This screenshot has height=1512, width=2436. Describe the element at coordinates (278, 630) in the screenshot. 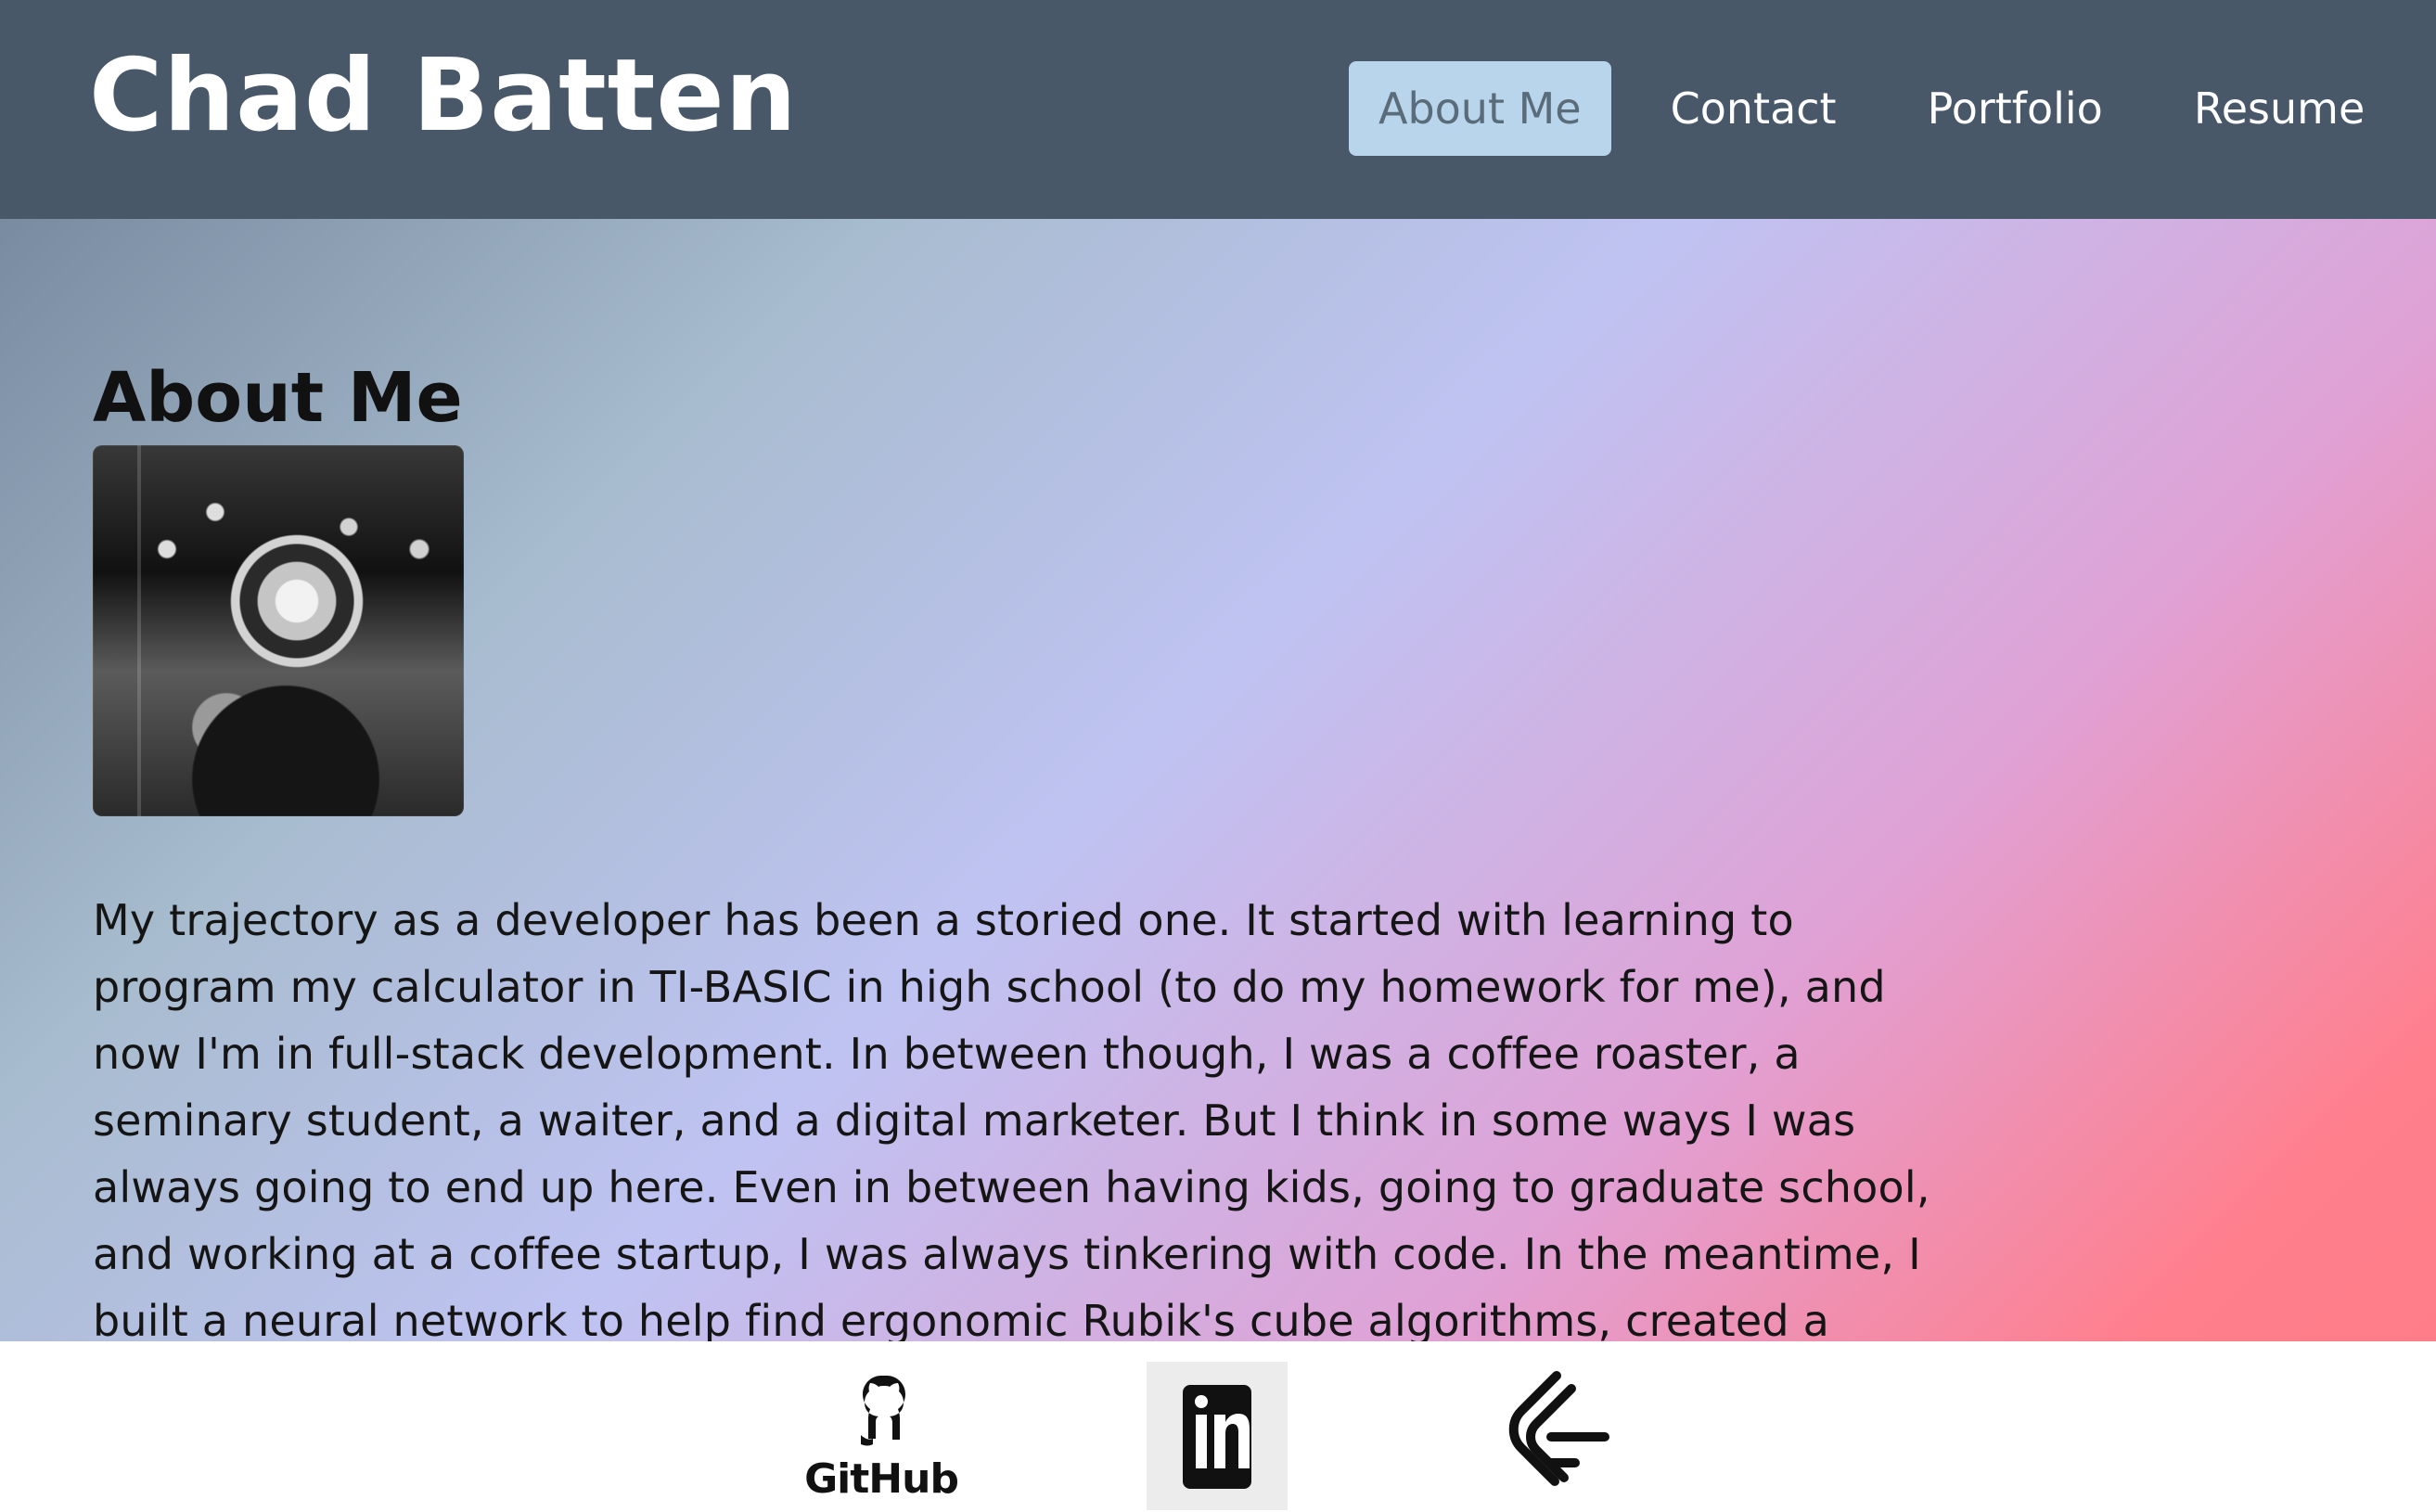

I see `profile-photo` at that location.